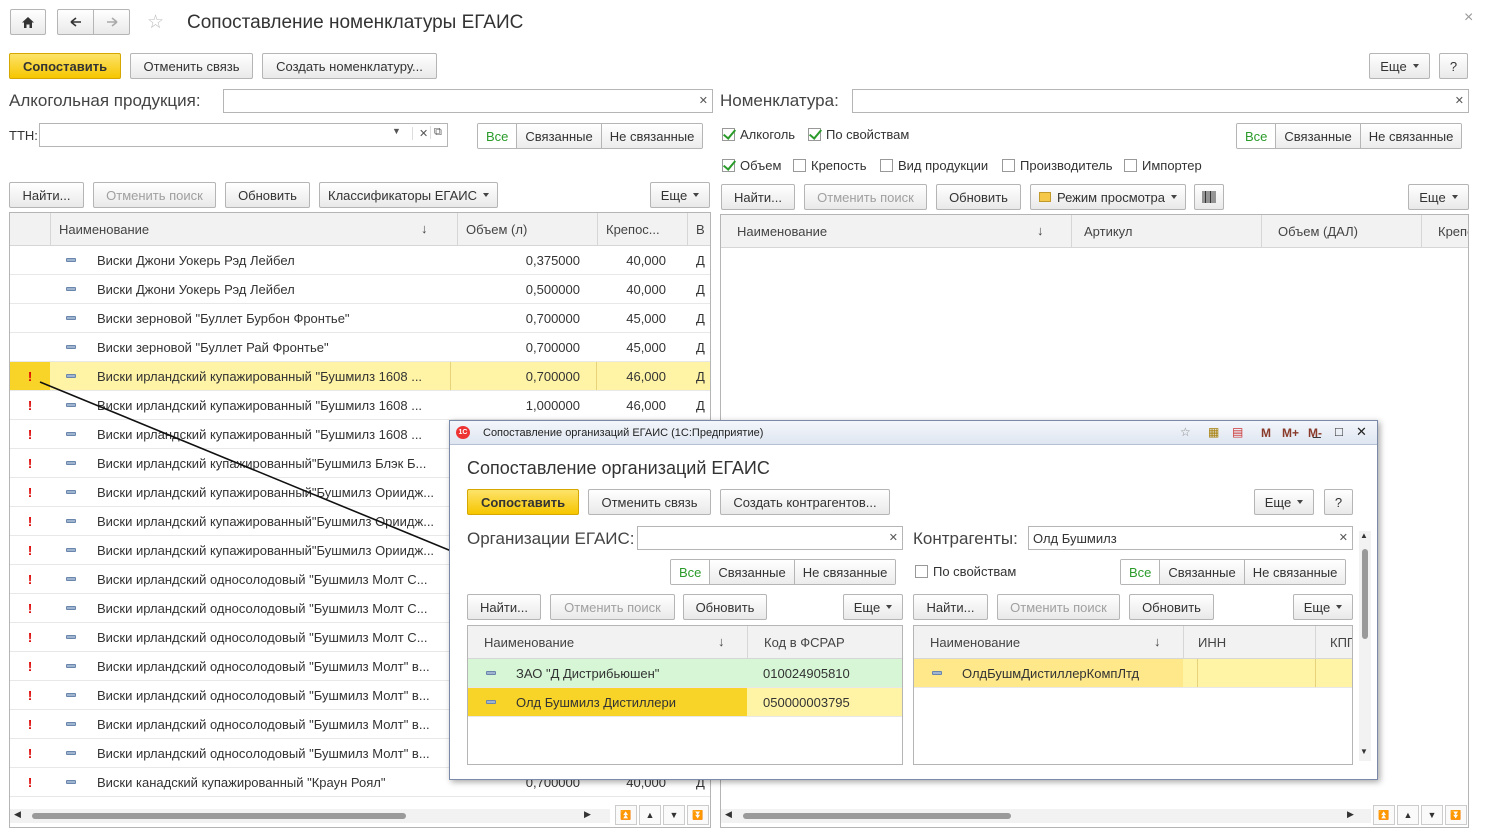 The height and width of the screenshot is (839, 1486). Describe the element at coordinates (1294, 572) in the screenshot. I see `dlg-r-seg-unlinked: Не связанные` at that location.